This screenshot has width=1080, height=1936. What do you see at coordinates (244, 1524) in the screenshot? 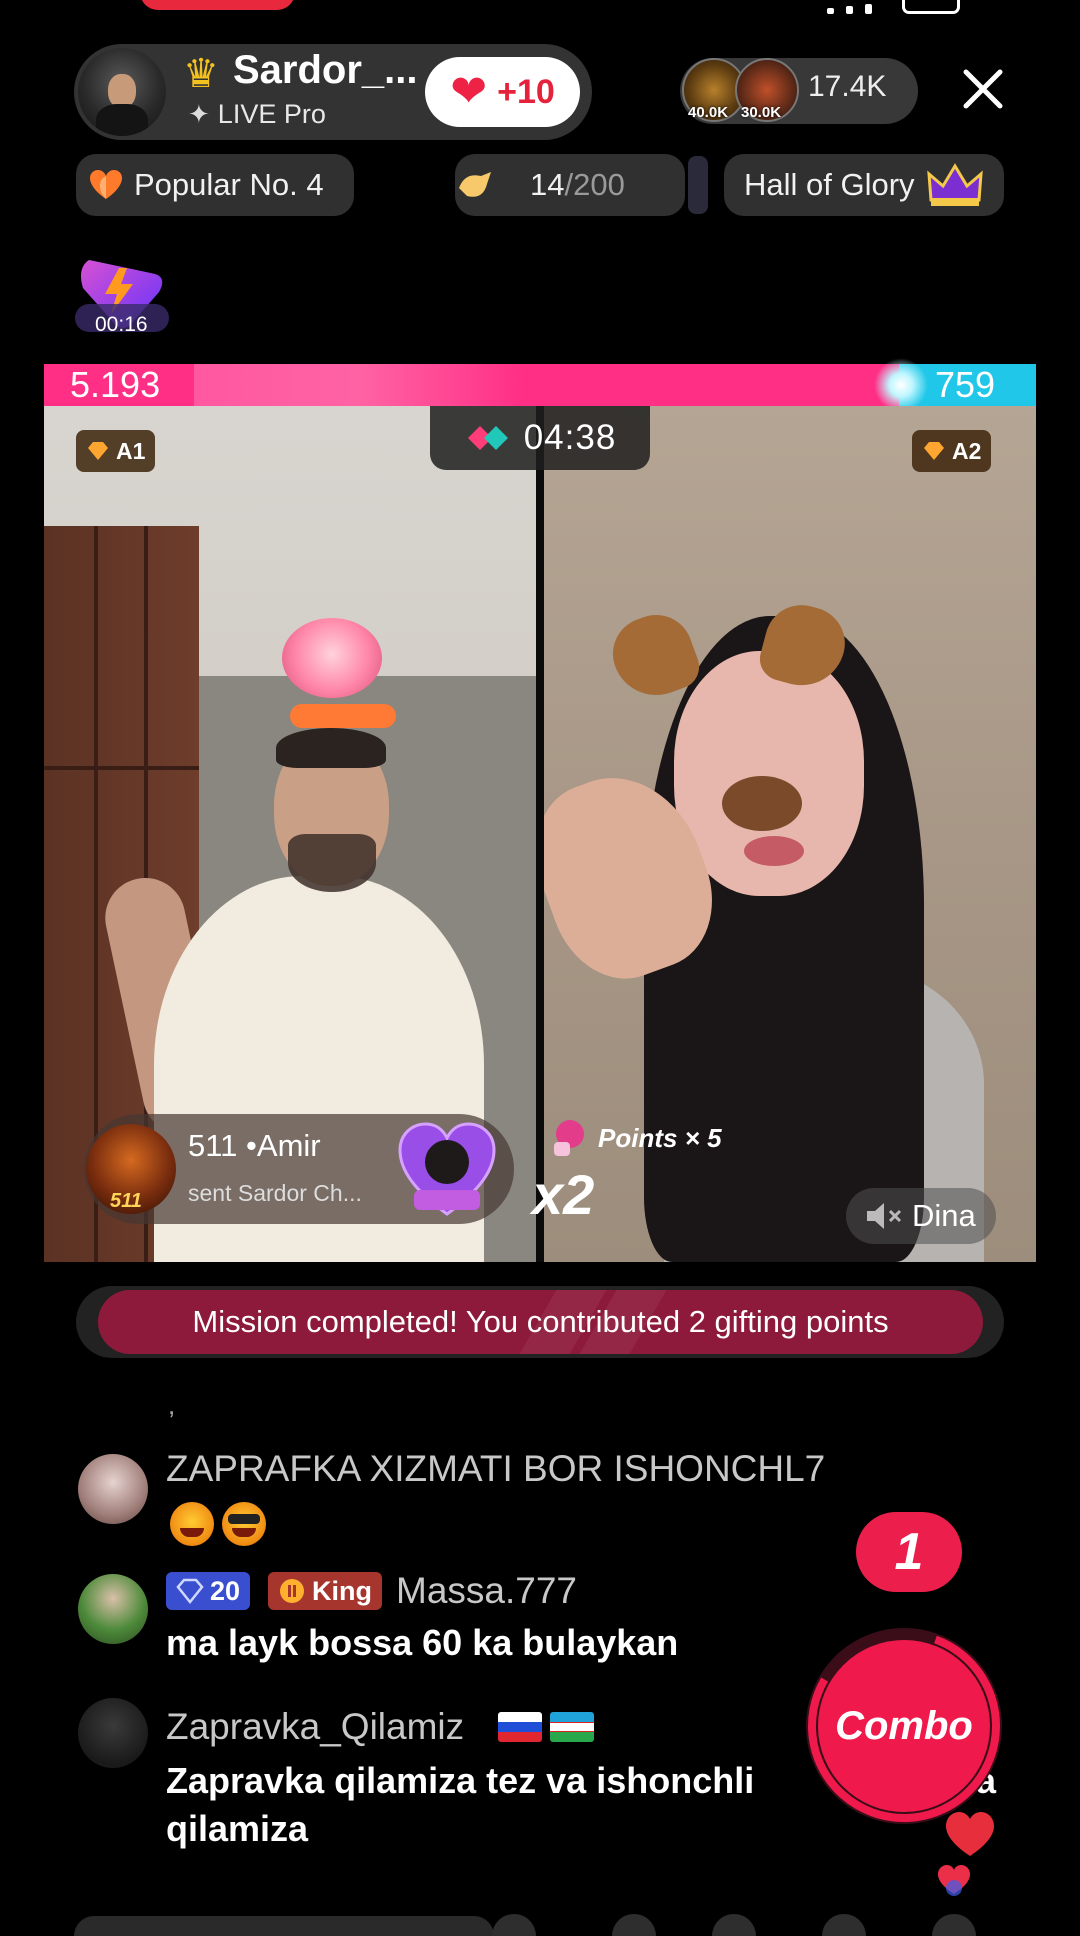
I see `cool-emoji-icon` at bounding box center [244, 1524].